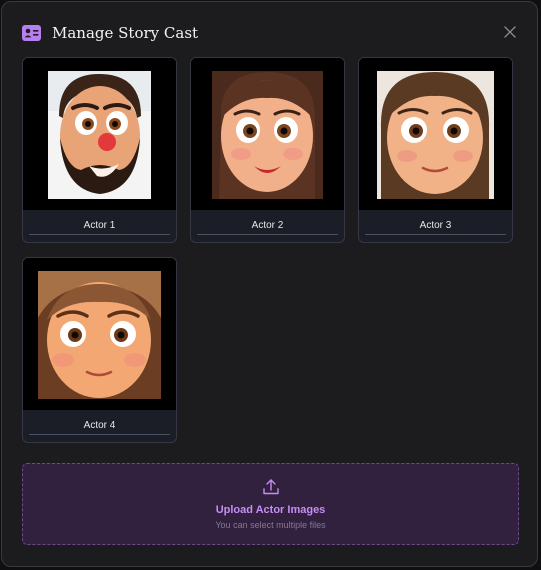  What do you see at coordinates (99, 226) in the screenshot?
I see `actor-name: Actor 1` at bounding box center [99, 226].